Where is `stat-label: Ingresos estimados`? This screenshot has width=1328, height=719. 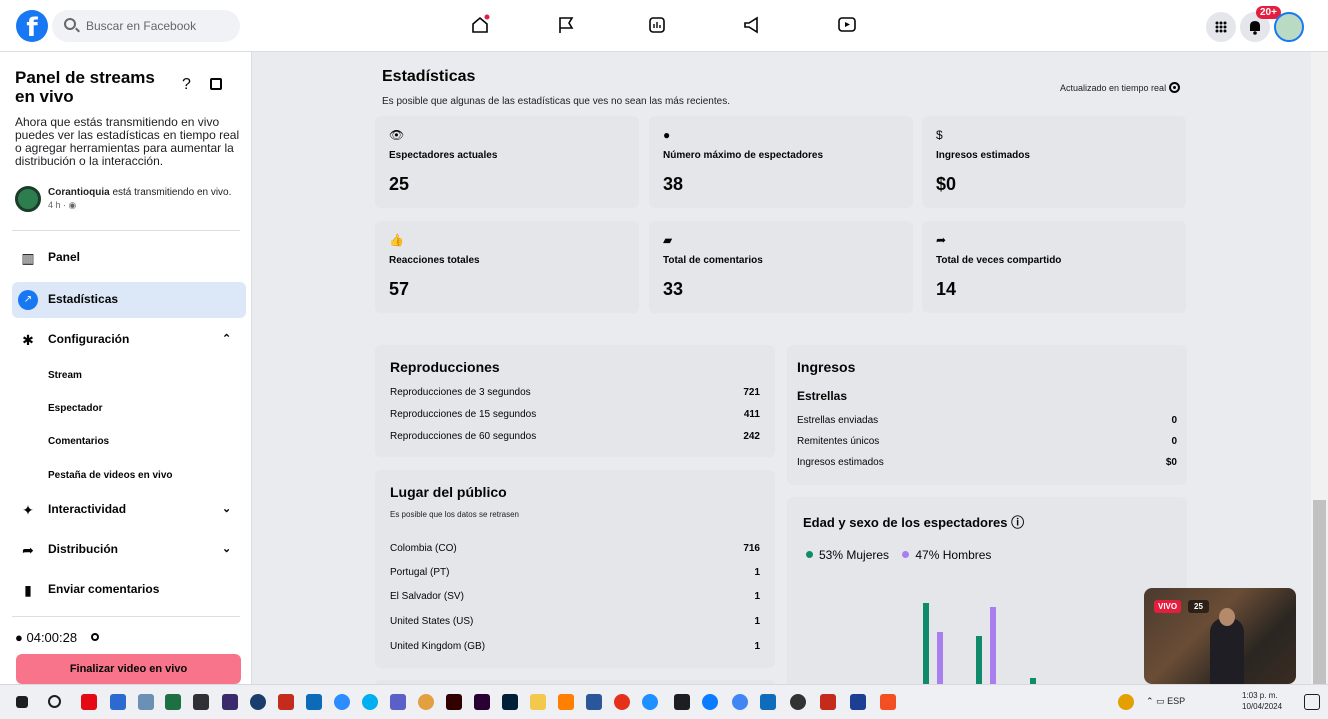
stat-label: Ingresos estimados is located at coordinates (983, 155).